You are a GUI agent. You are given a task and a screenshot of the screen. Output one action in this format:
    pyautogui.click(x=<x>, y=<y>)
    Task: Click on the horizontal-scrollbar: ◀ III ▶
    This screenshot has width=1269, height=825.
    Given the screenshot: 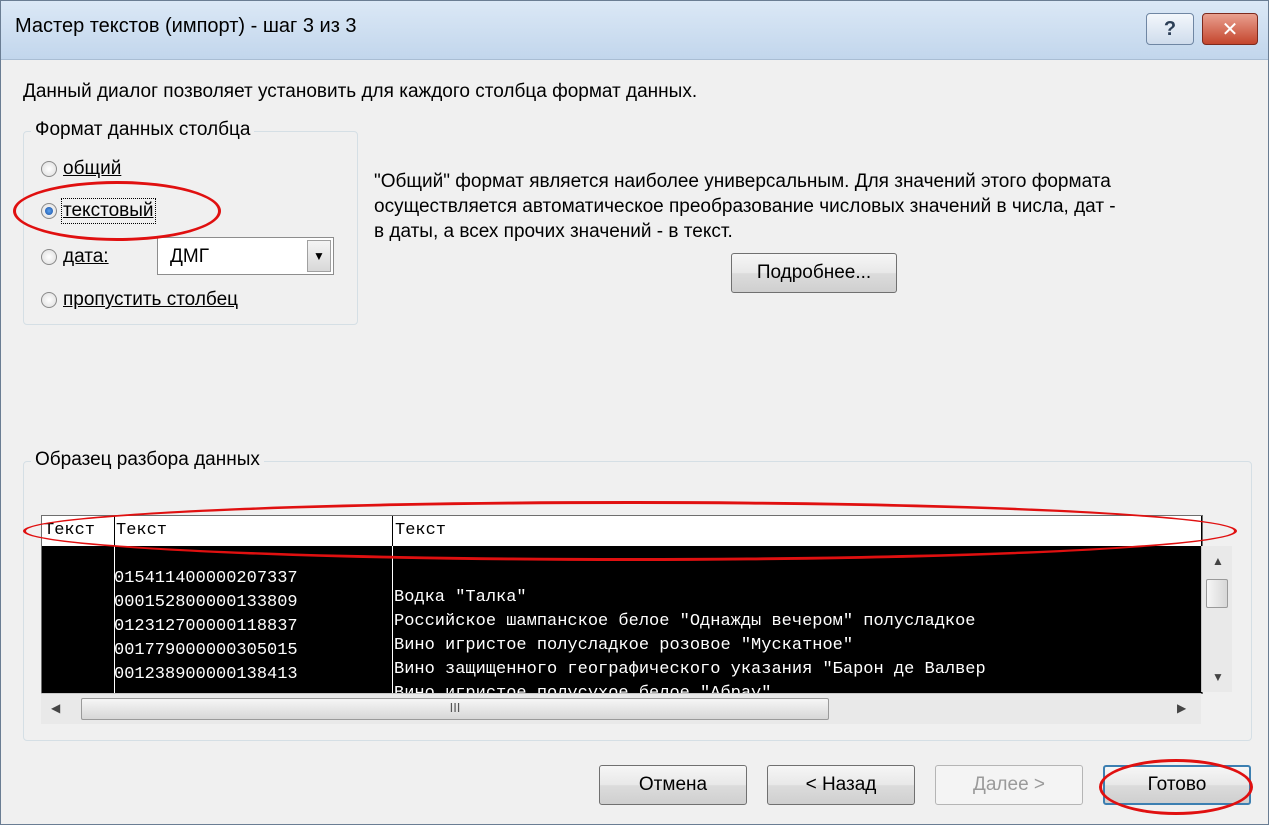 What is the action you would take?
    pyautogui.click(x=621, y=708)
    